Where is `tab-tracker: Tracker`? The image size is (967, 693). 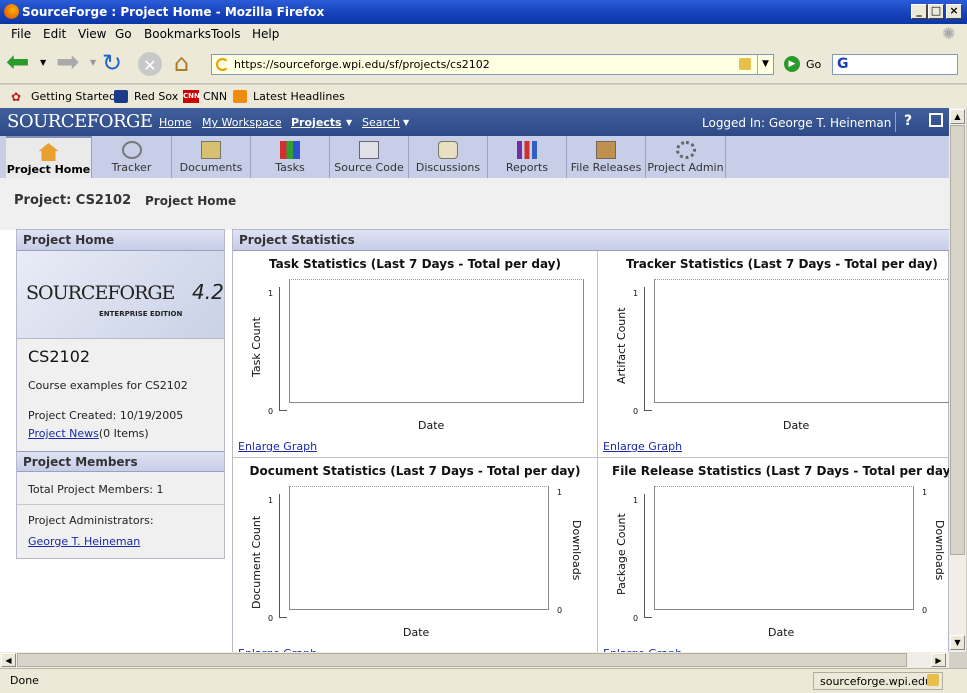
tab-tracker: Tracker is located at coordinates (132, 157).